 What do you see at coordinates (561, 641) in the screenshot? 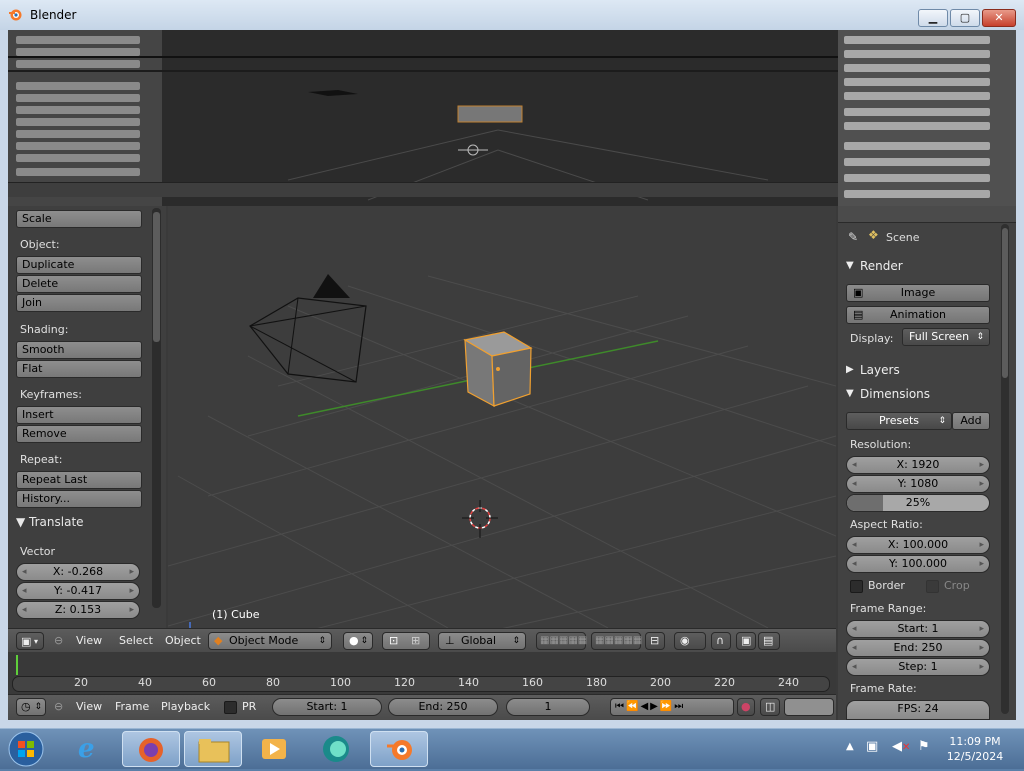
I see `layer-buttons-a: ▦▦▦▦▦` at bounding box center [561, 641].